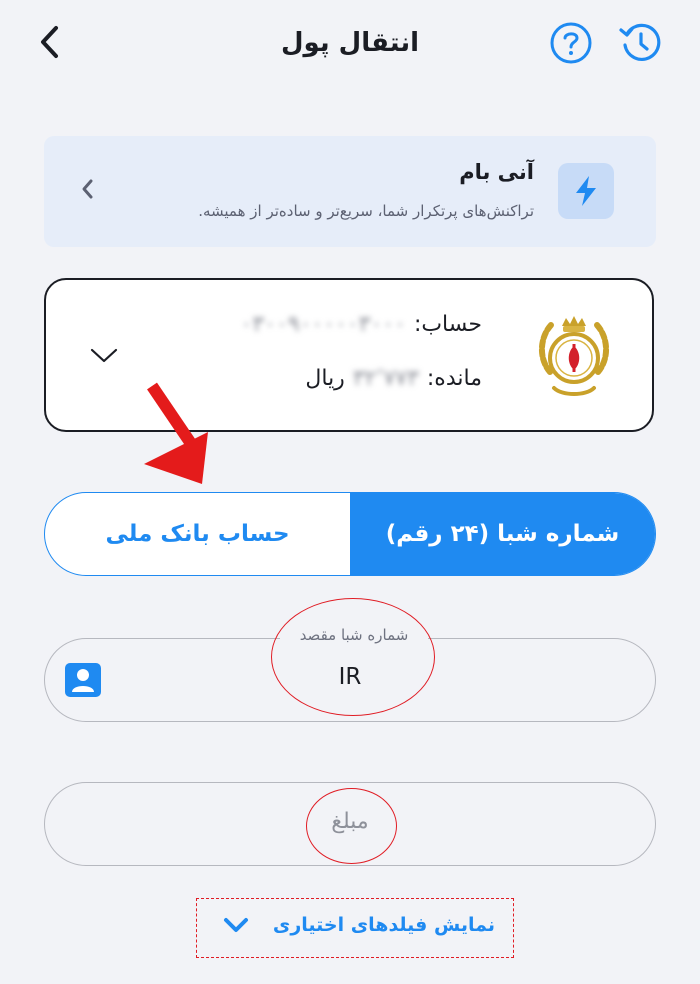  I want to click on contact-picker-button, so click(83, 680).